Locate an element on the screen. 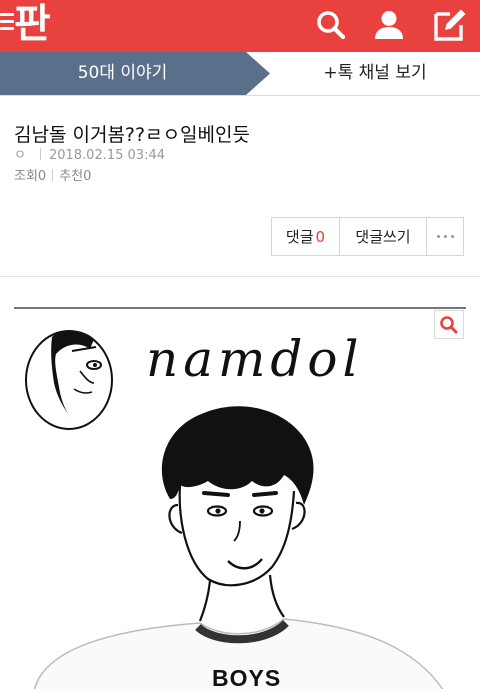 This screenshot has height=689, width=480. recommend-label: 추천 is located at coordinates (71, 176).